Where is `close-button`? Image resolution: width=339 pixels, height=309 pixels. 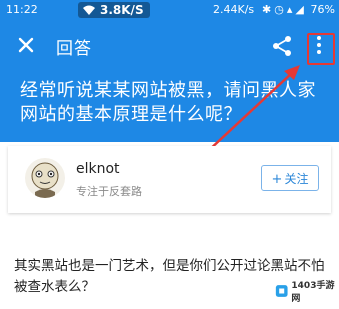
close-button is located at coordinates (26, 45).